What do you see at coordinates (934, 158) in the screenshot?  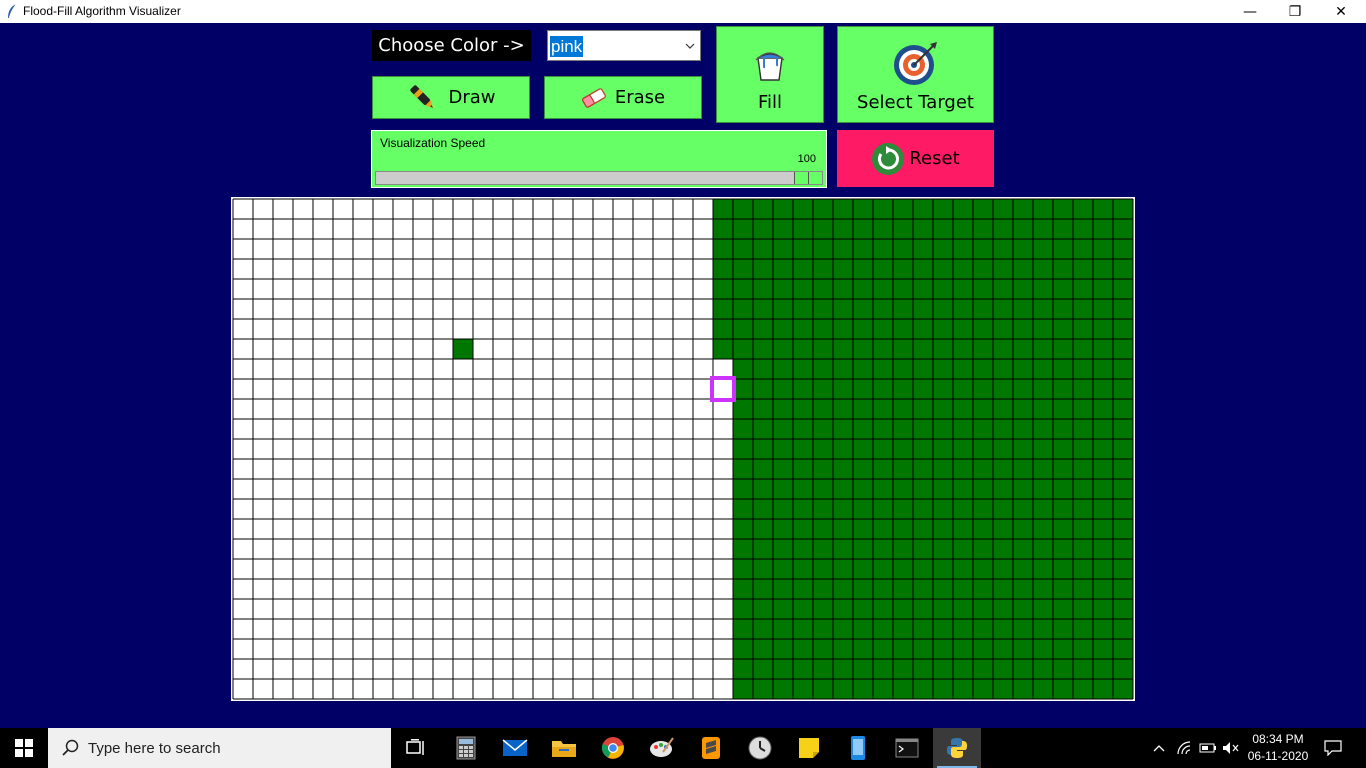 I see `reset-button-label: Reset` at bounding box center [934, 158].